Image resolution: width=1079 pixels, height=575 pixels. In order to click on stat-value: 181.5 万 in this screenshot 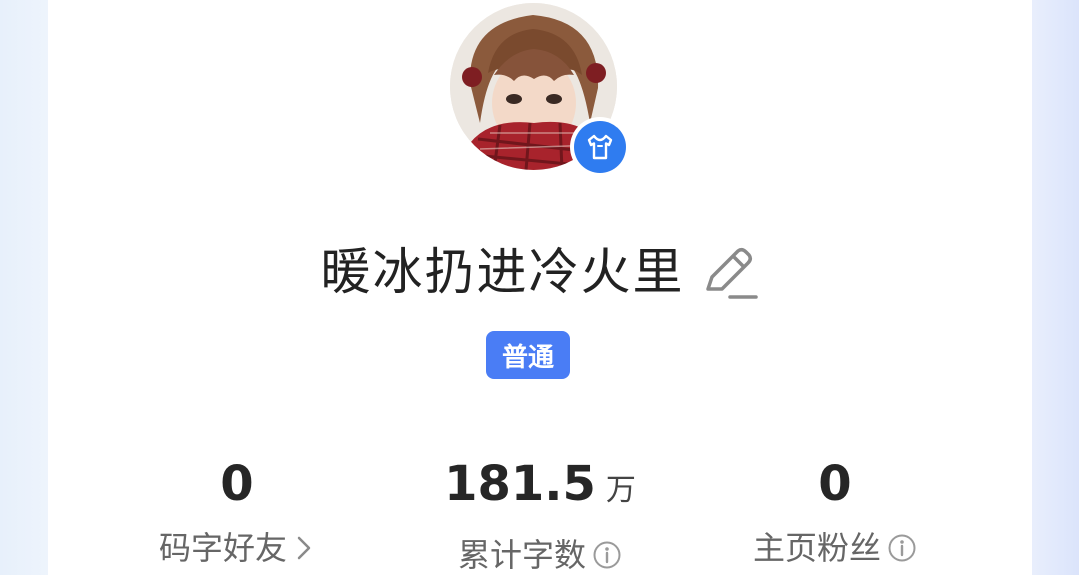, I will do `click(540, 487)`.